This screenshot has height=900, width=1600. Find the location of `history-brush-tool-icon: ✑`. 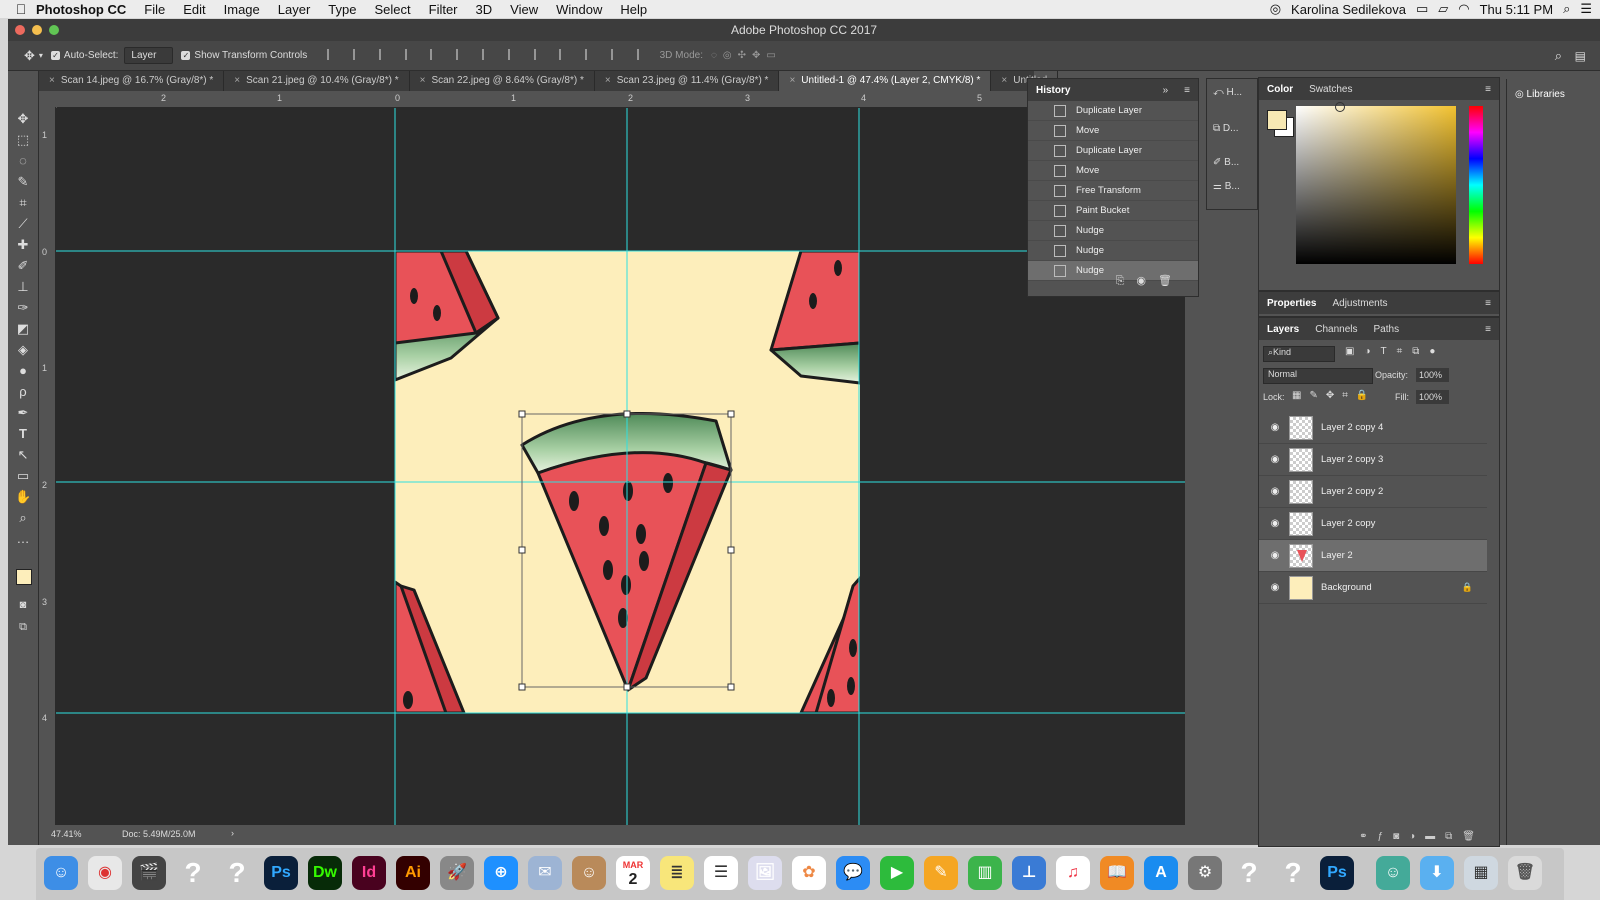

history-brush-tool-icon: ✑ is located at coordinates (23, 308).